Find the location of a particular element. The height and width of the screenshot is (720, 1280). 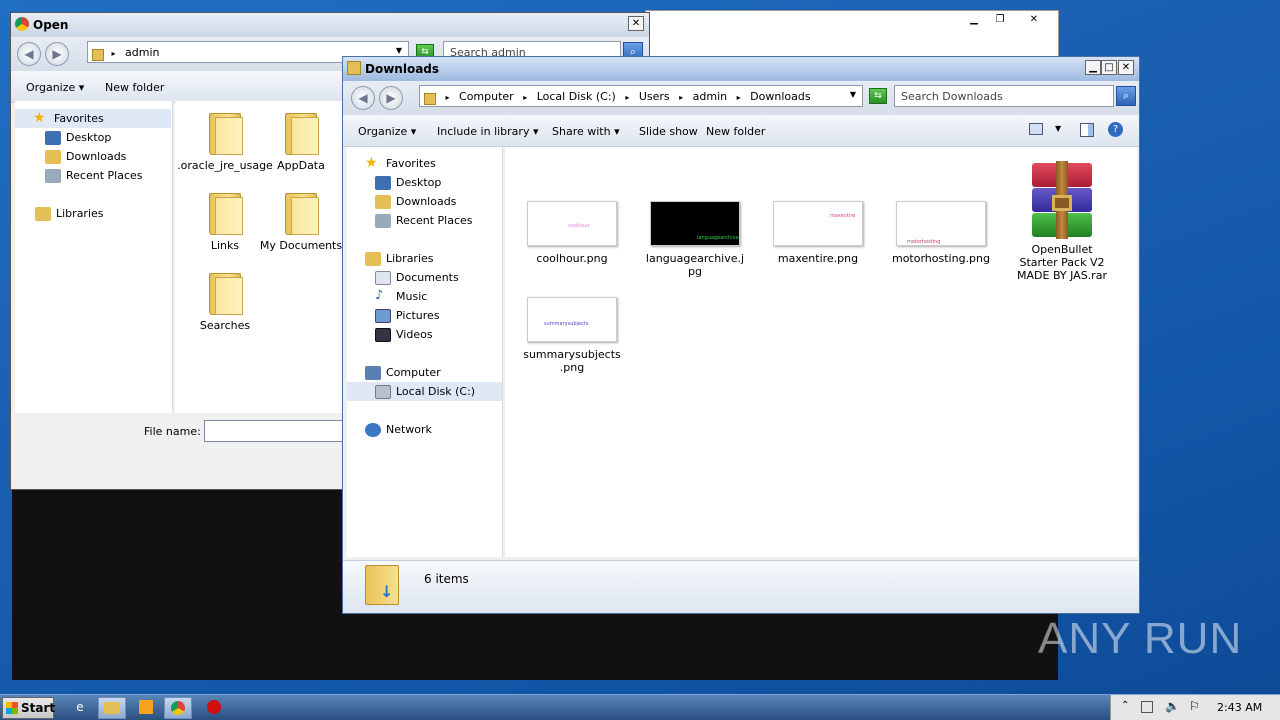

thumbnail-text: coolhour is located at coordinates (579, 226).